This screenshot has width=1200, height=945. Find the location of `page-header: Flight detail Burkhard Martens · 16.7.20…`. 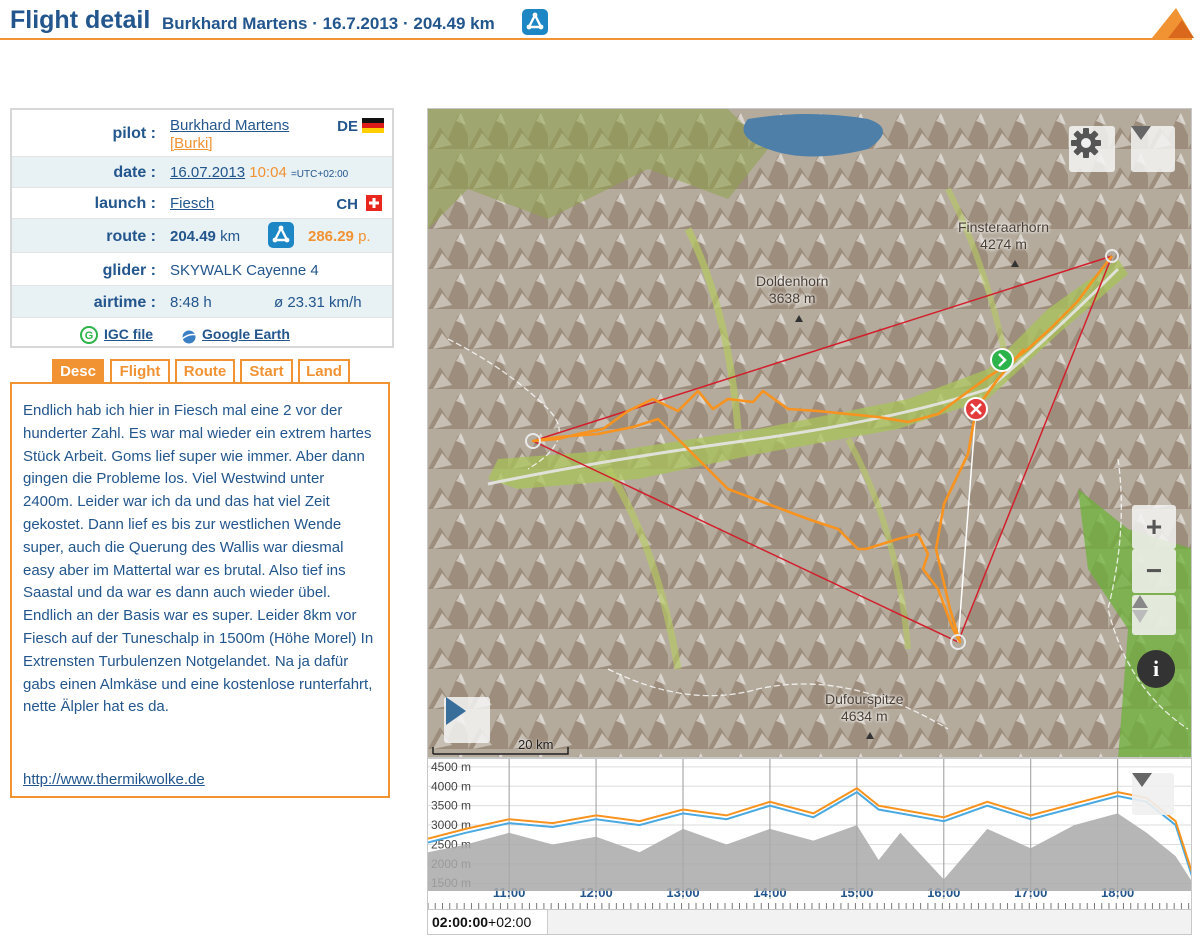

page-header: Flight detail Burkhard Martens · 16.7.20… is located at coordinates (600, 21).